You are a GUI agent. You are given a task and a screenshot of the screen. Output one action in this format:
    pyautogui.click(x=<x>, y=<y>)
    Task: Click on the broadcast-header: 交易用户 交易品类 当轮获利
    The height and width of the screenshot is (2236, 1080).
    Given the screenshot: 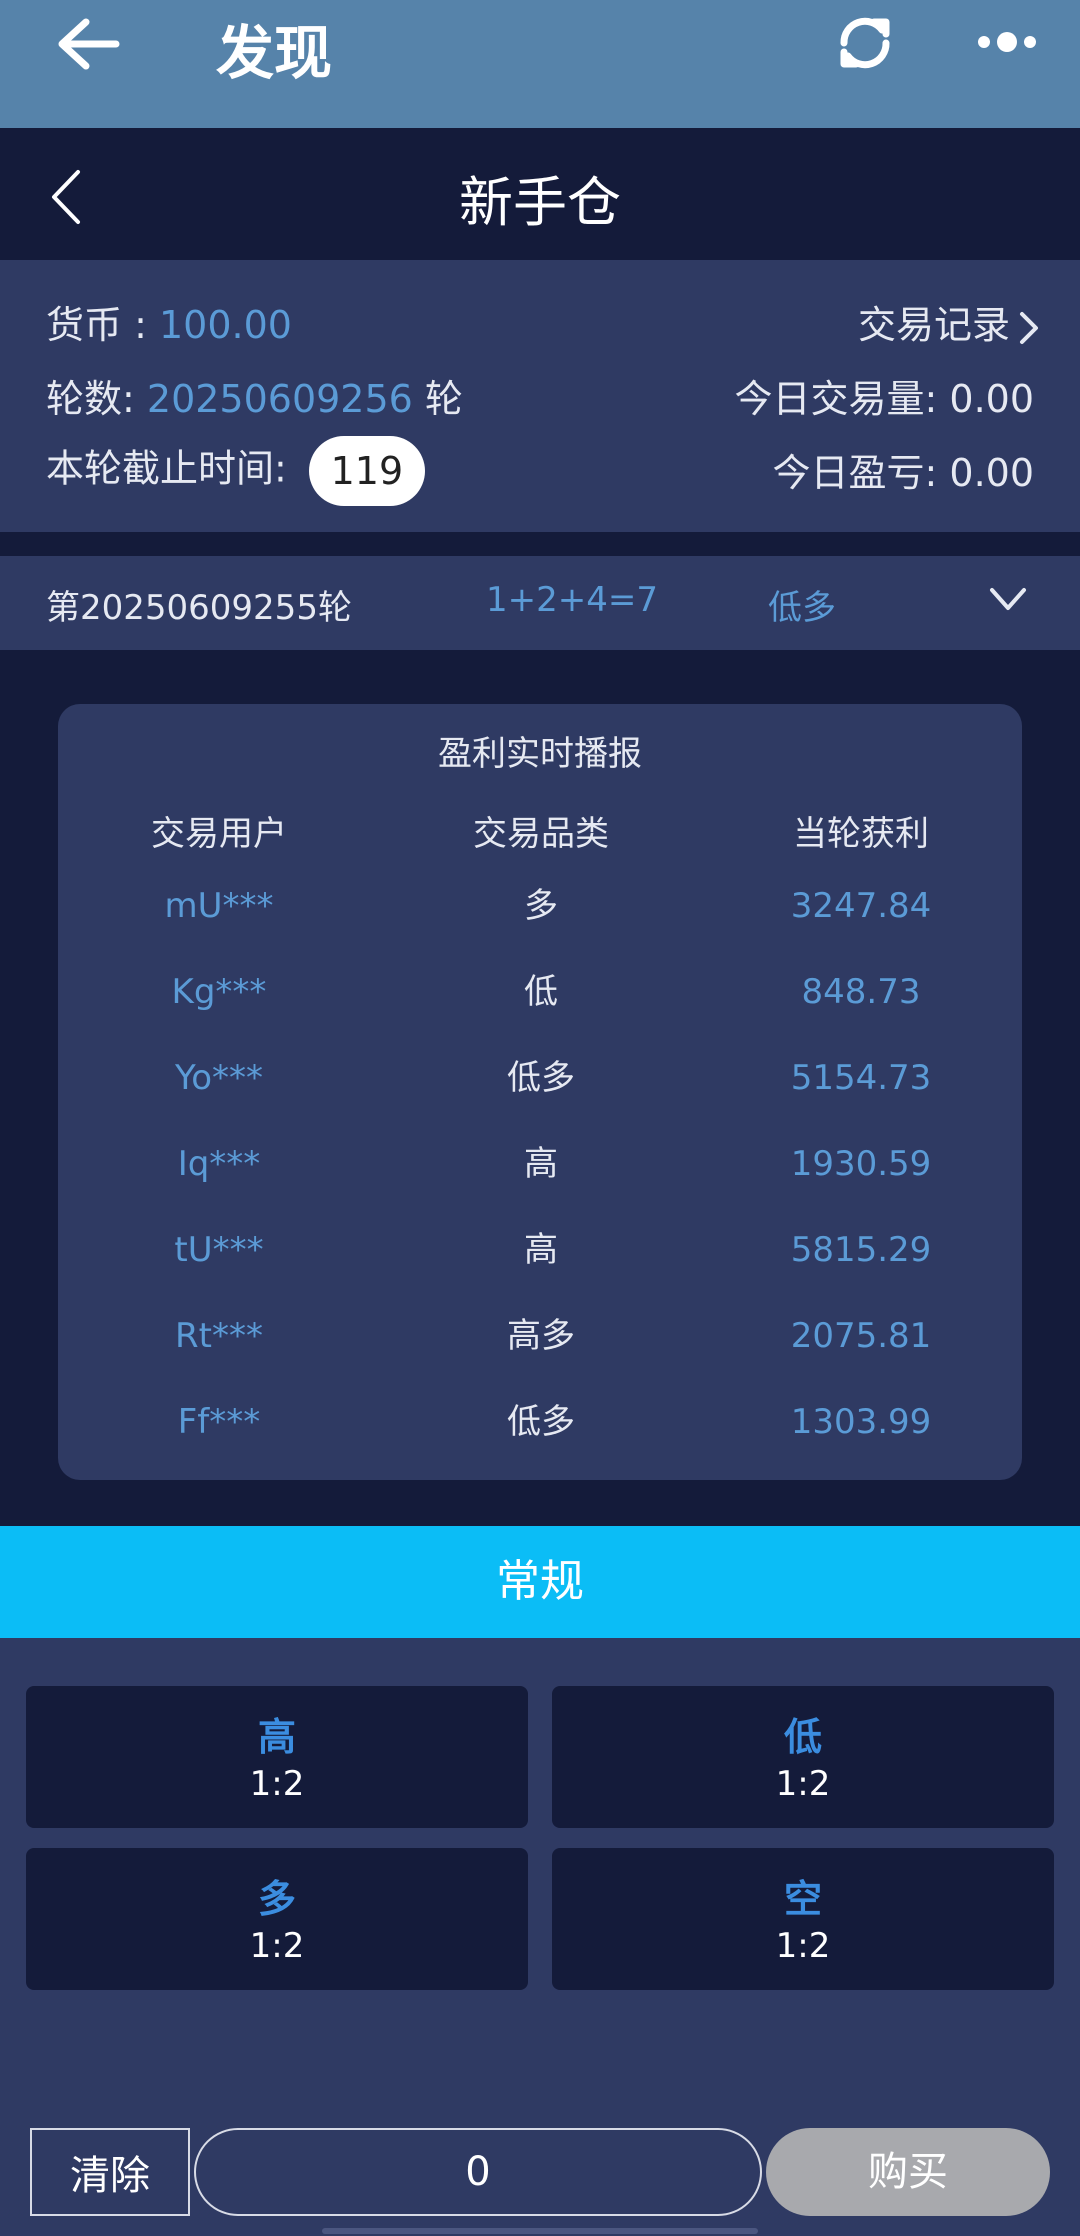 What is the action you would take?
    pyautogui.click(x=540, y=834)
    